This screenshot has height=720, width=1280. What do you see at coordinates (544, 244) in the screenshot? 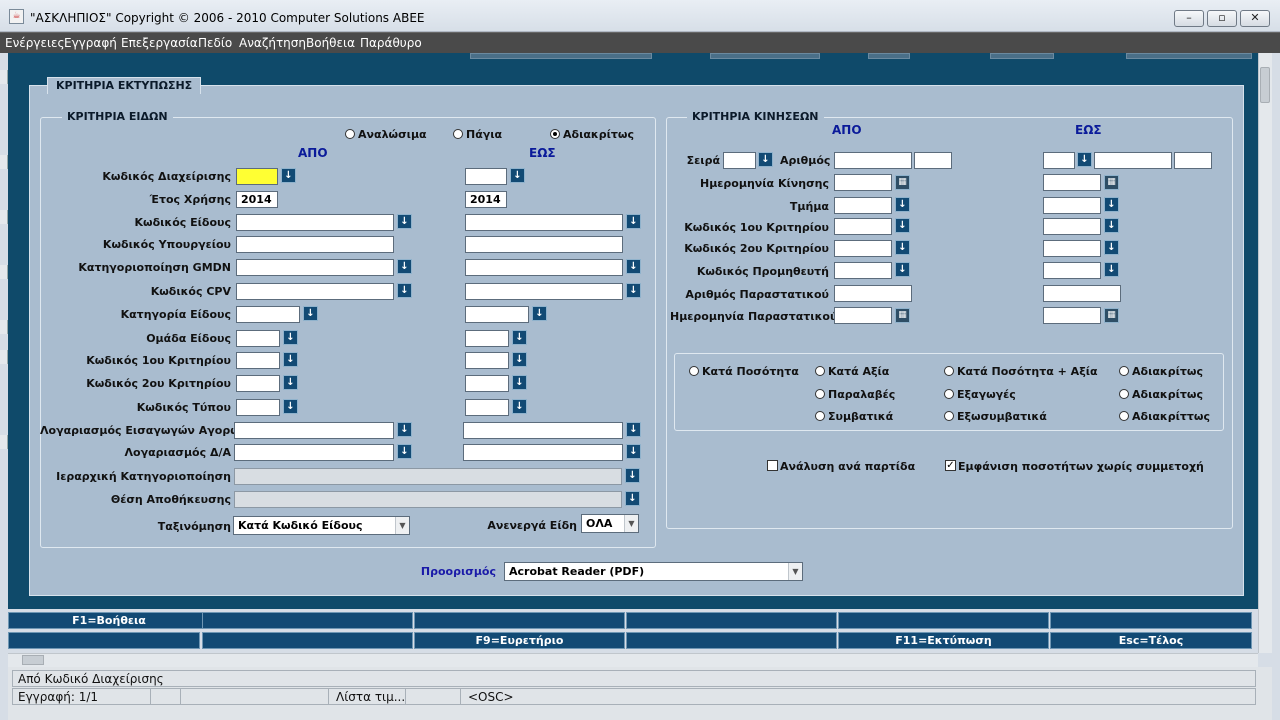
I see `ministry-code-to-input` at bounding box center [544, 244].